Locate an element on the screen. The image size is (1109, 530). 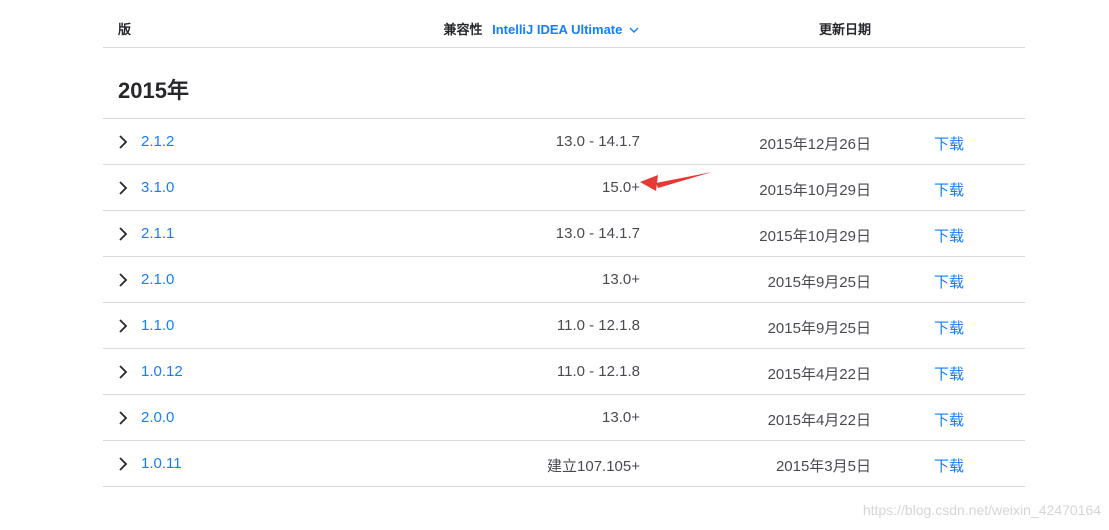
version-link: 3.1.0 is located at coordinates (157, 187).